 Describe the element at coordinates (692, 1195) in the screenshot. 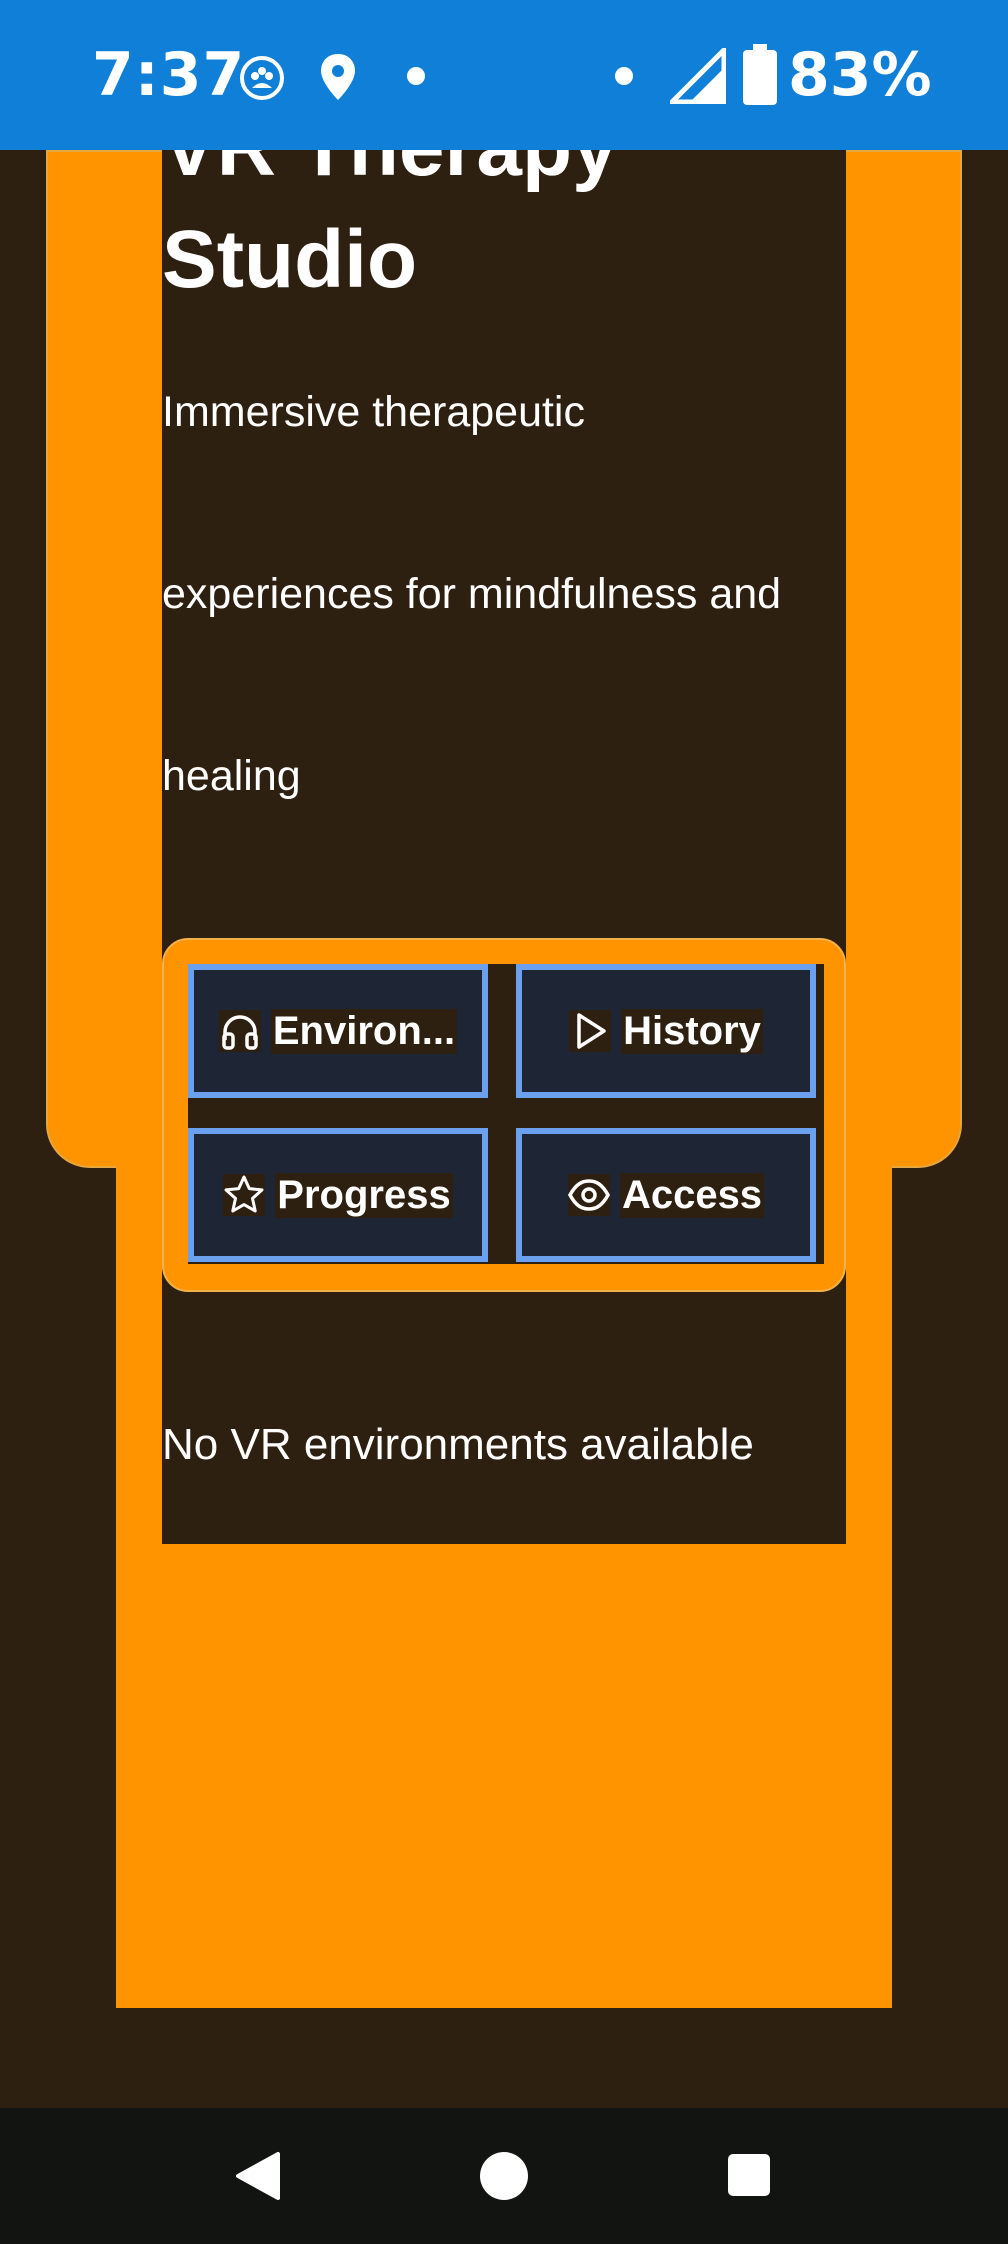

I see `access-label: Access` at that location.